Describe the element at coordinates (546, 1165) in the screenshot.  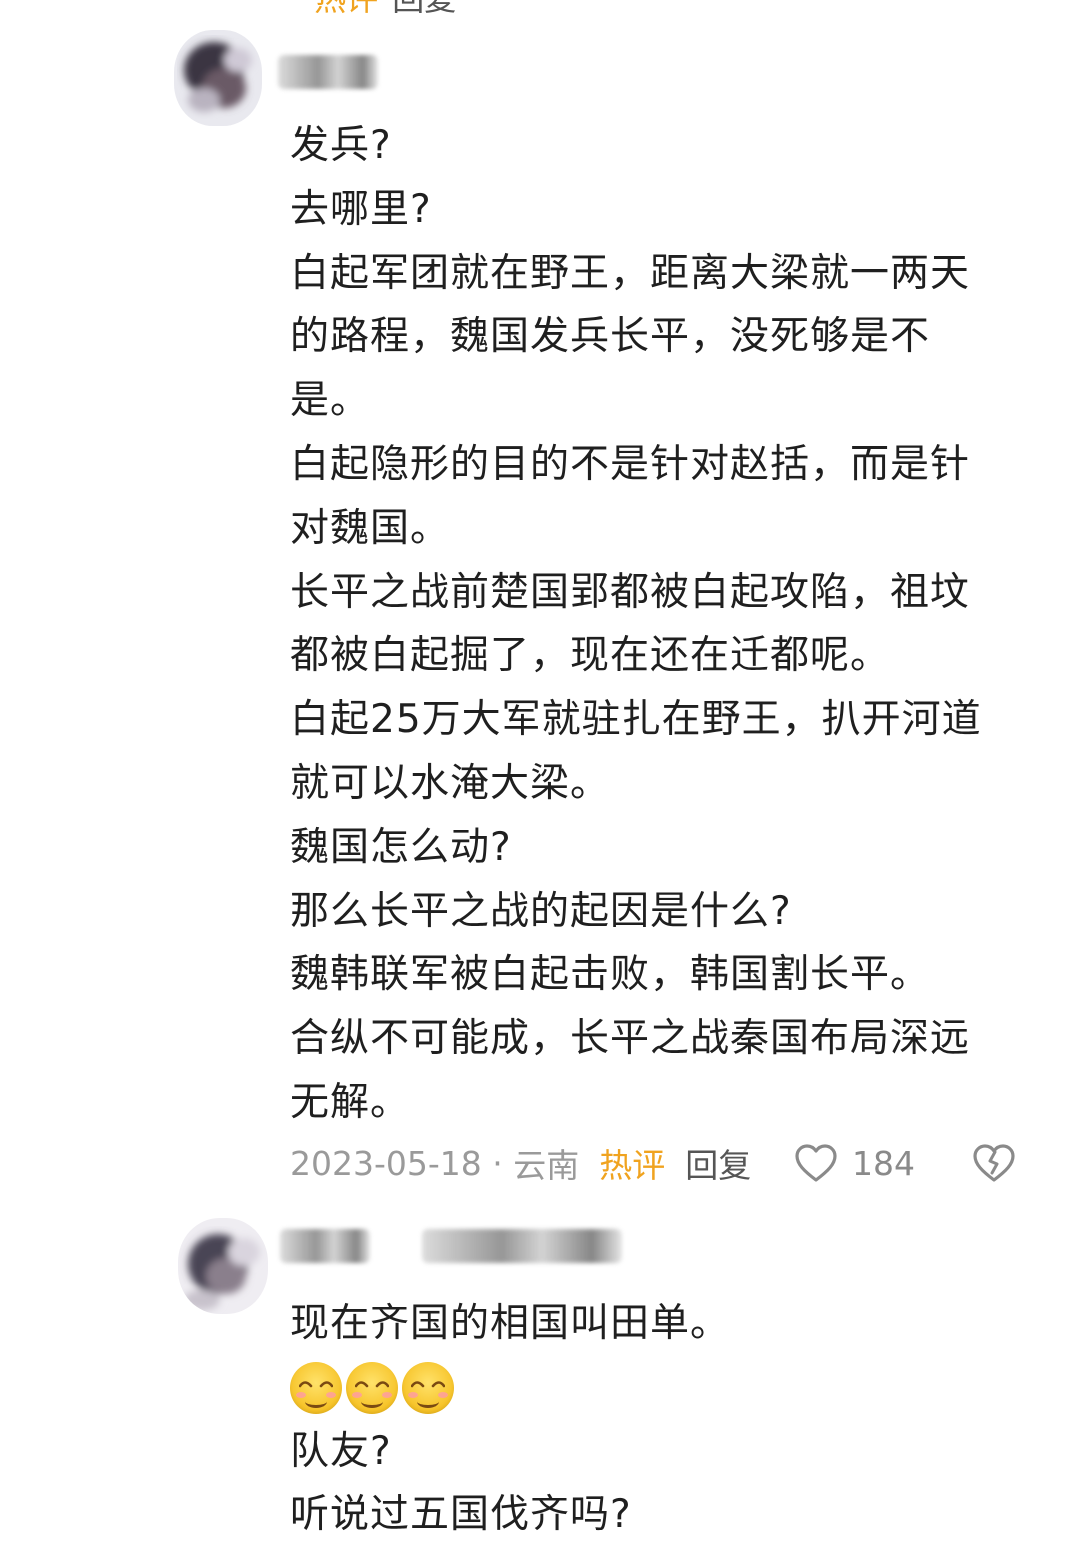
I see `comment-location: 云南` at that location.